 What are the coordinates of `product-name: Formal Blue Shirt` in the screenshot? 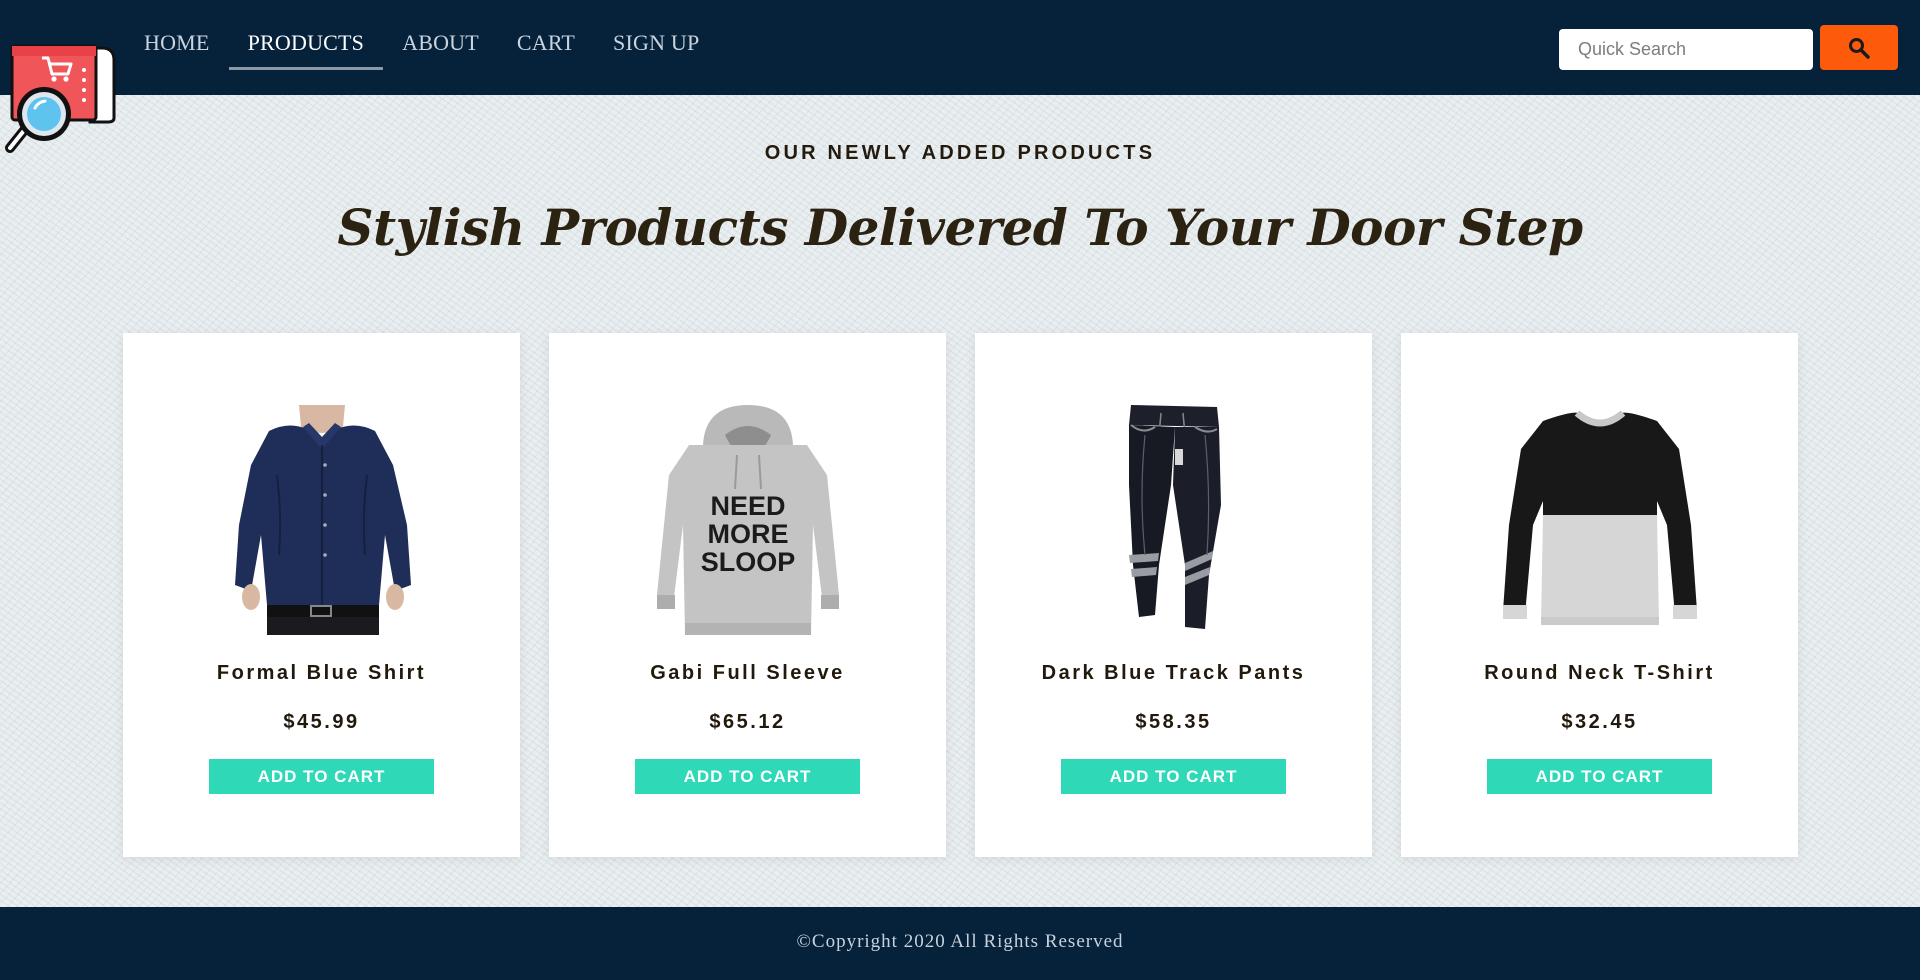 It's located at (321, 673).